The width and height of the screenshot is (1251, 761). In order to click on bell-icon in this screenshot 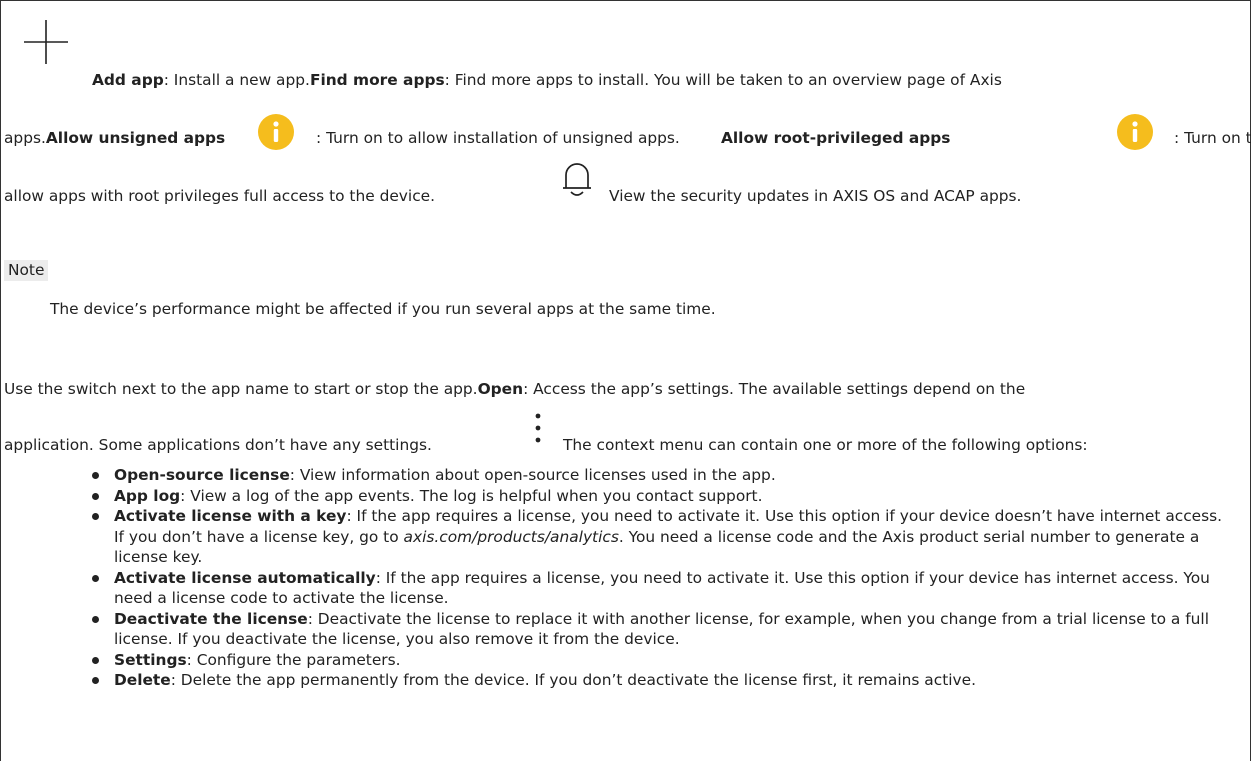, I will do `click(577, 179)`.